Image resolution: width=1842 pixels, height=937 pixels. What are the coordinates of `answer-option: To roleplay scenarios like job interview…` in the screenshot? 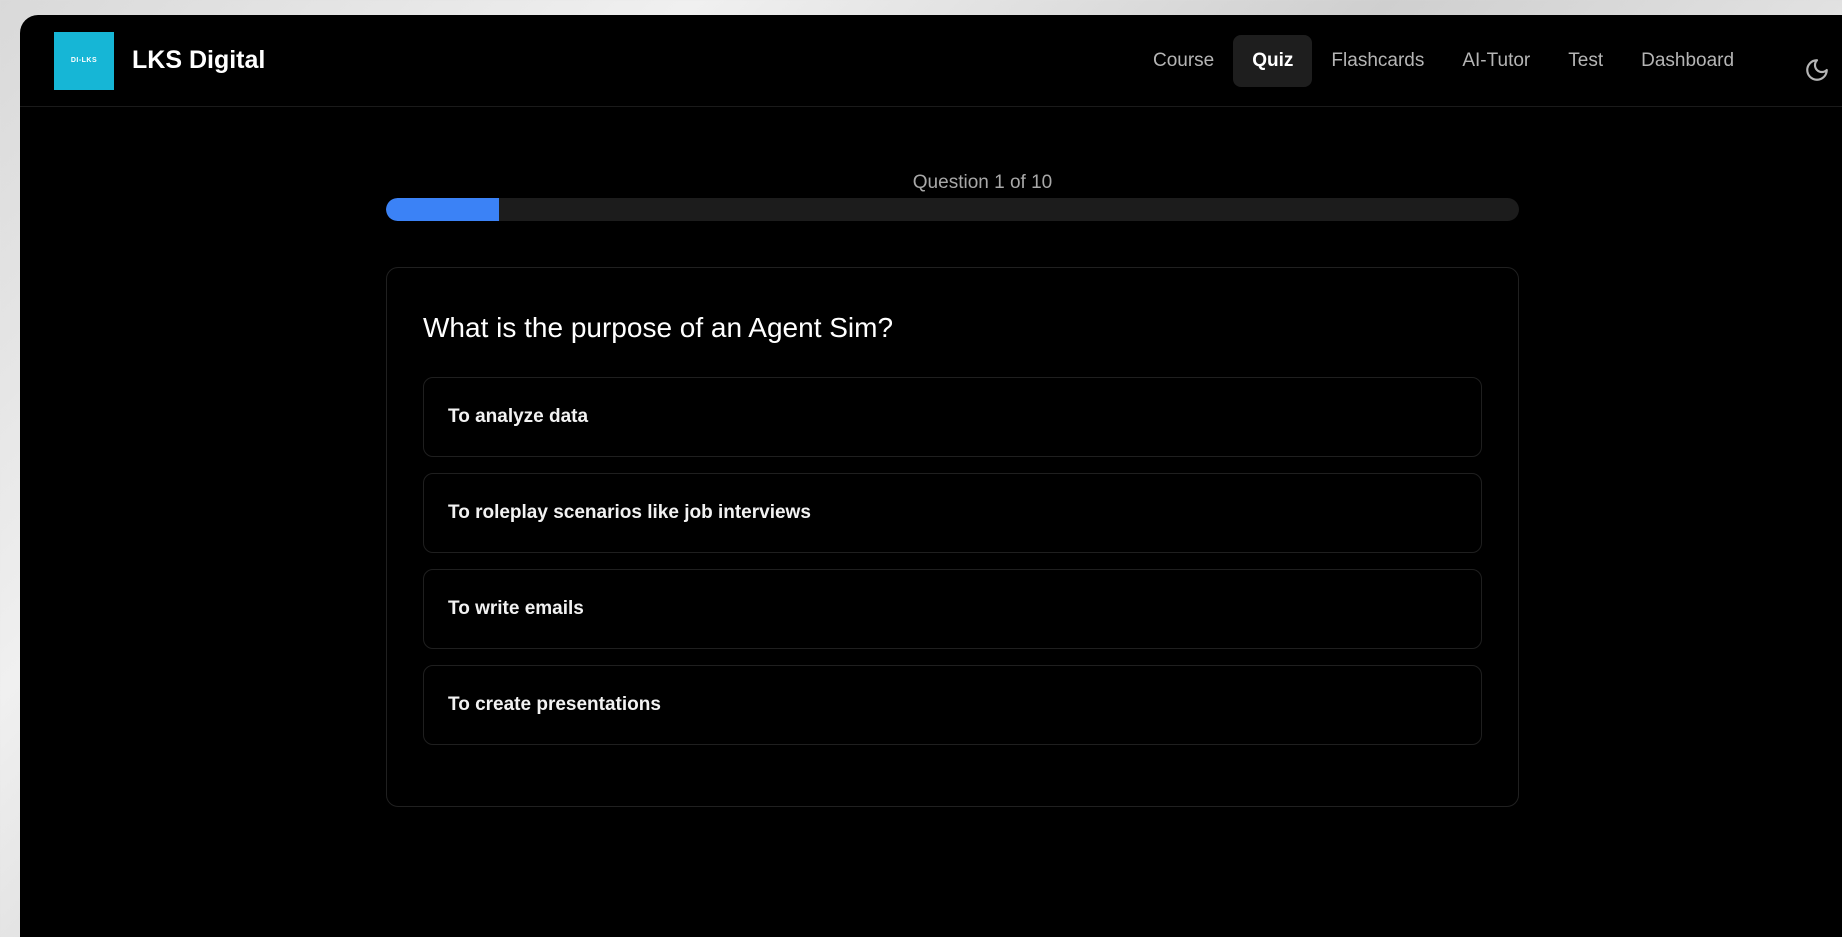 It's located at (952, 513).